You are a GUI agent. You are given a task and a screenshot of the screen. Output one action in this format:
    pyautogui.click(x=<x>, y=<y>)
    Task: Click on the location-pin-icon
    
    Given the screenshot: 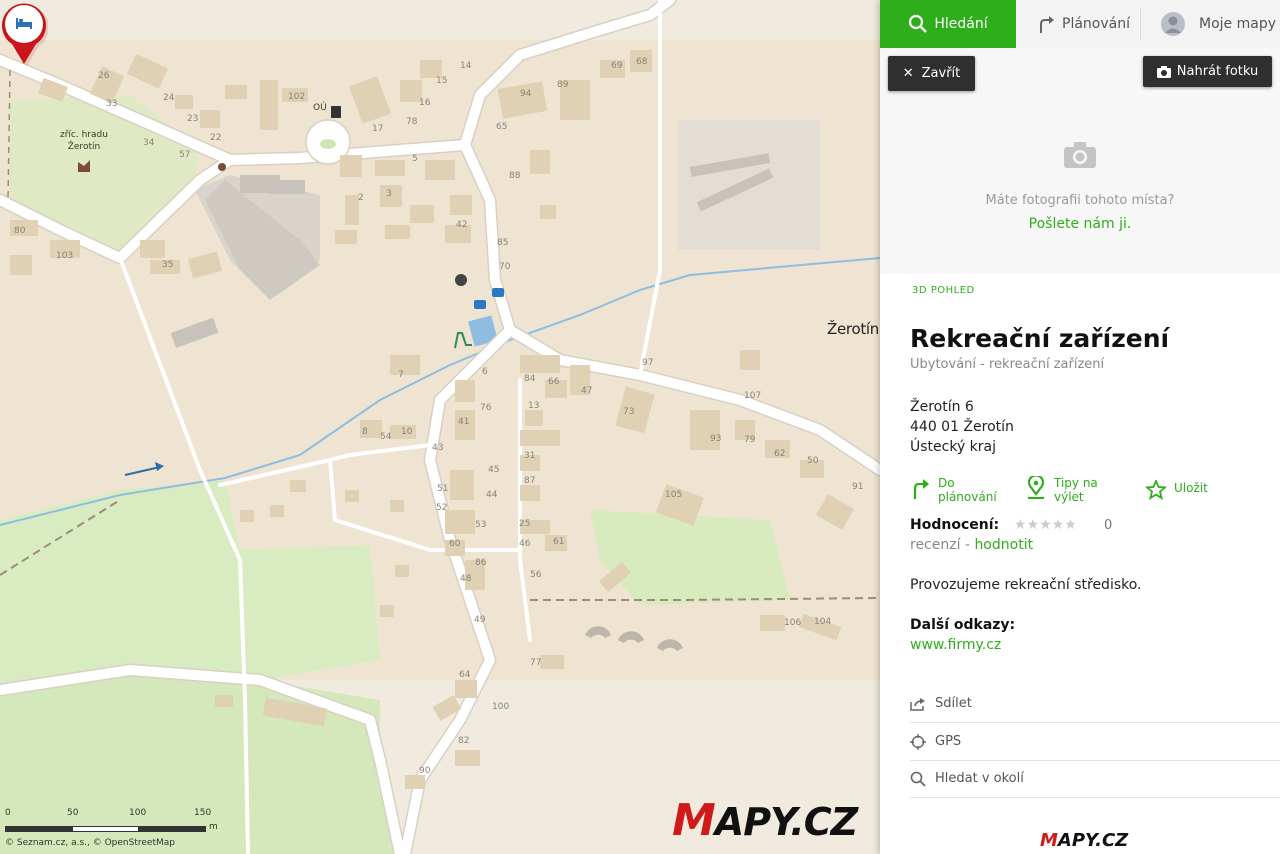 What is the action you would take?
    pyautogui.click(x=1036, y=487)
    